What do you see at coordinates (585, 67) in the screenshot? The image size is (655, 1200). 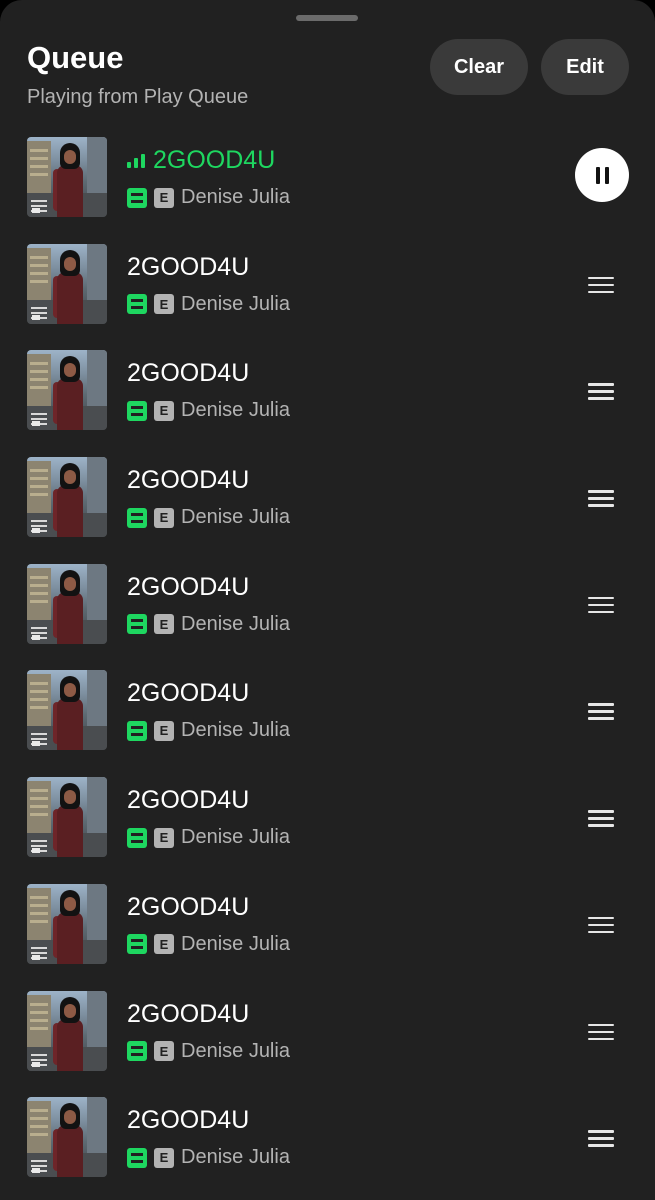 I see `edit-button: Edit` at bounding box center [585, 67].